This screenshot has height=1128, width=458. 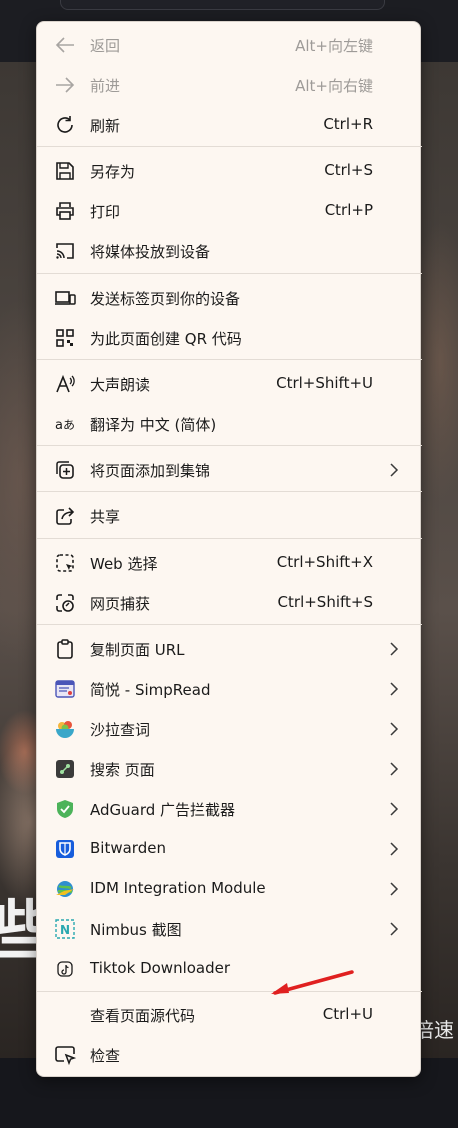 I want to click on devices-icon, so click(x=65, y=298).